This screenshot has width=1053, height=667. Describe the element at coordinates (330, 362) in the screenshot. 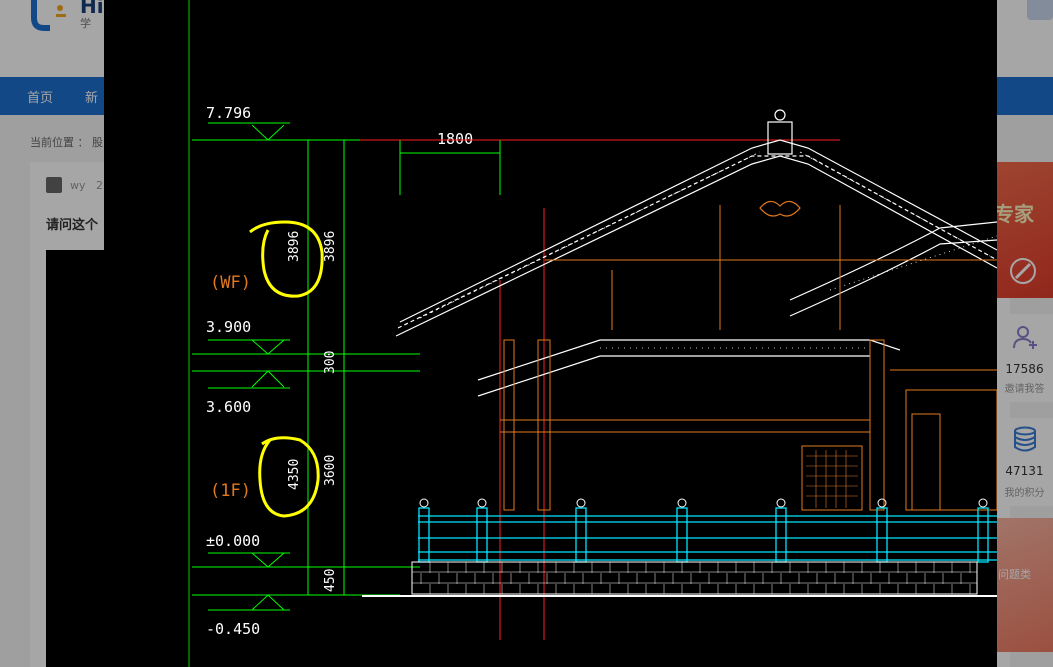

I see `dim-mid: 300` at that location.